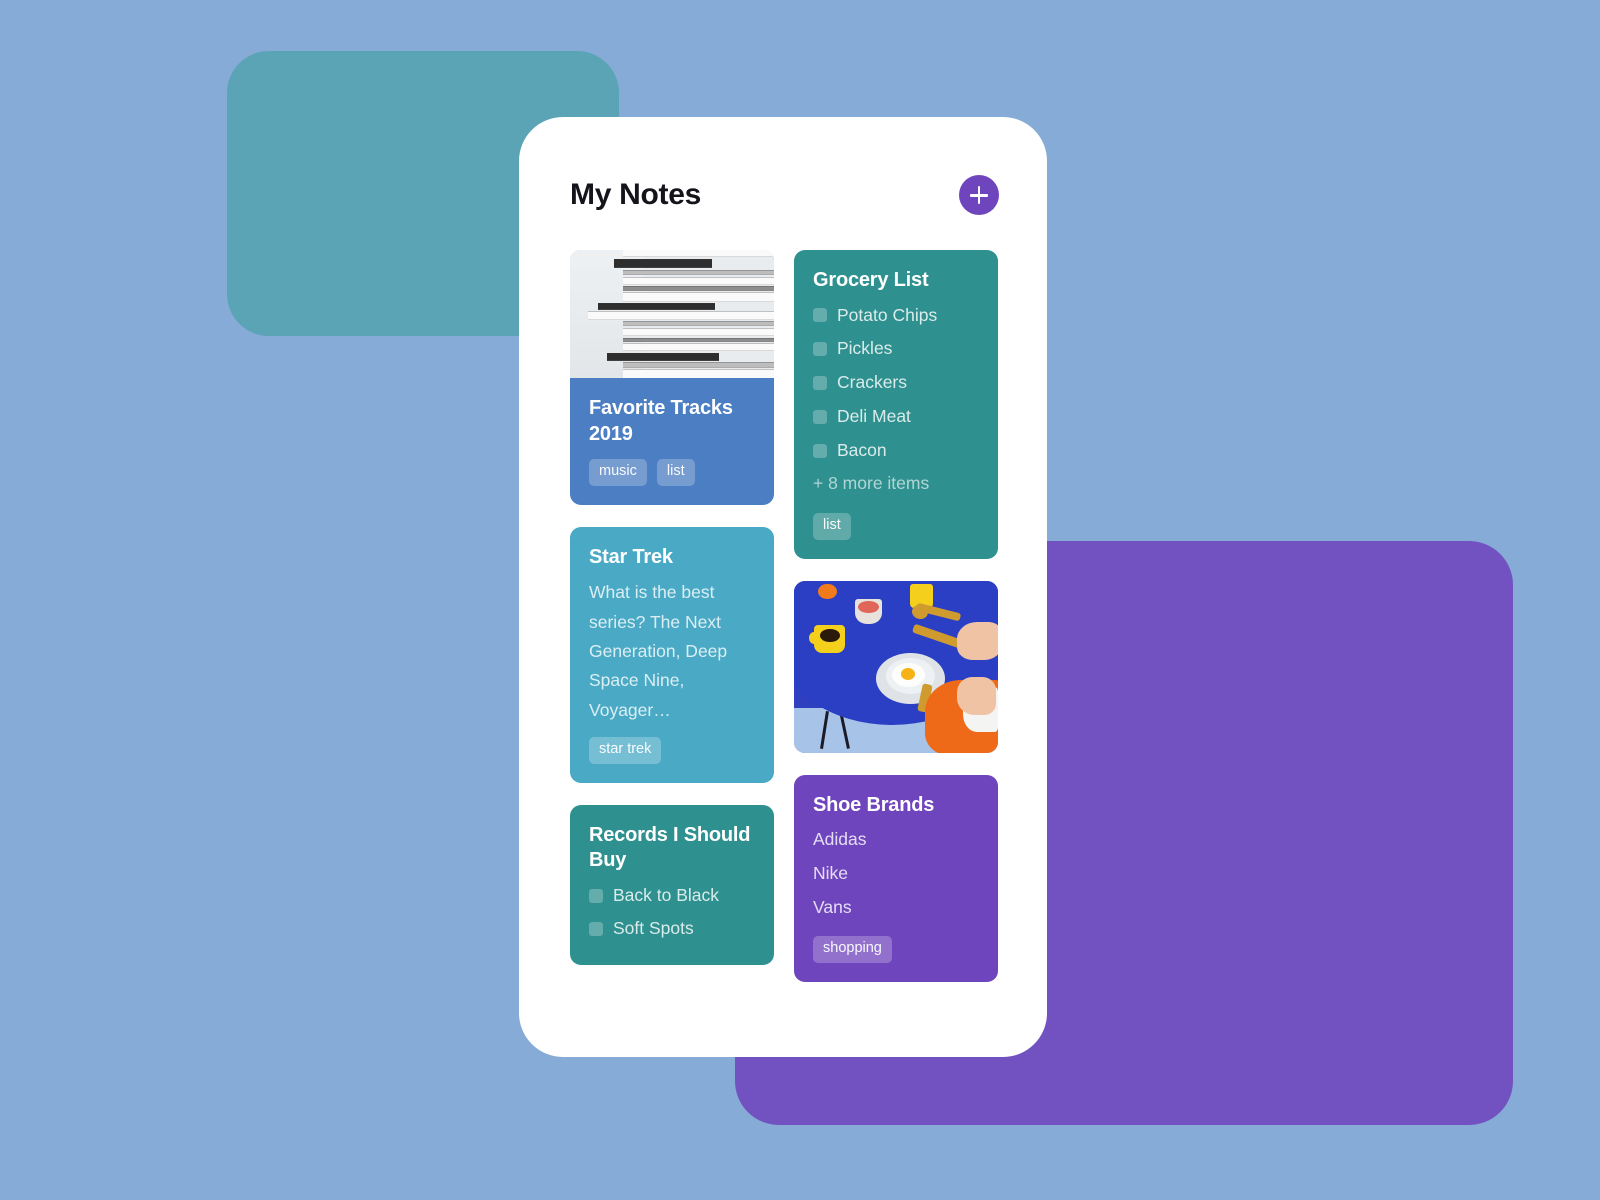 Image resolution: width=1600 pixels, height=1200 pixels. What do you see at coordinates (672, 750) in the screenshot?
I see `note-tags: star trek` at bounding box center [672, 750].